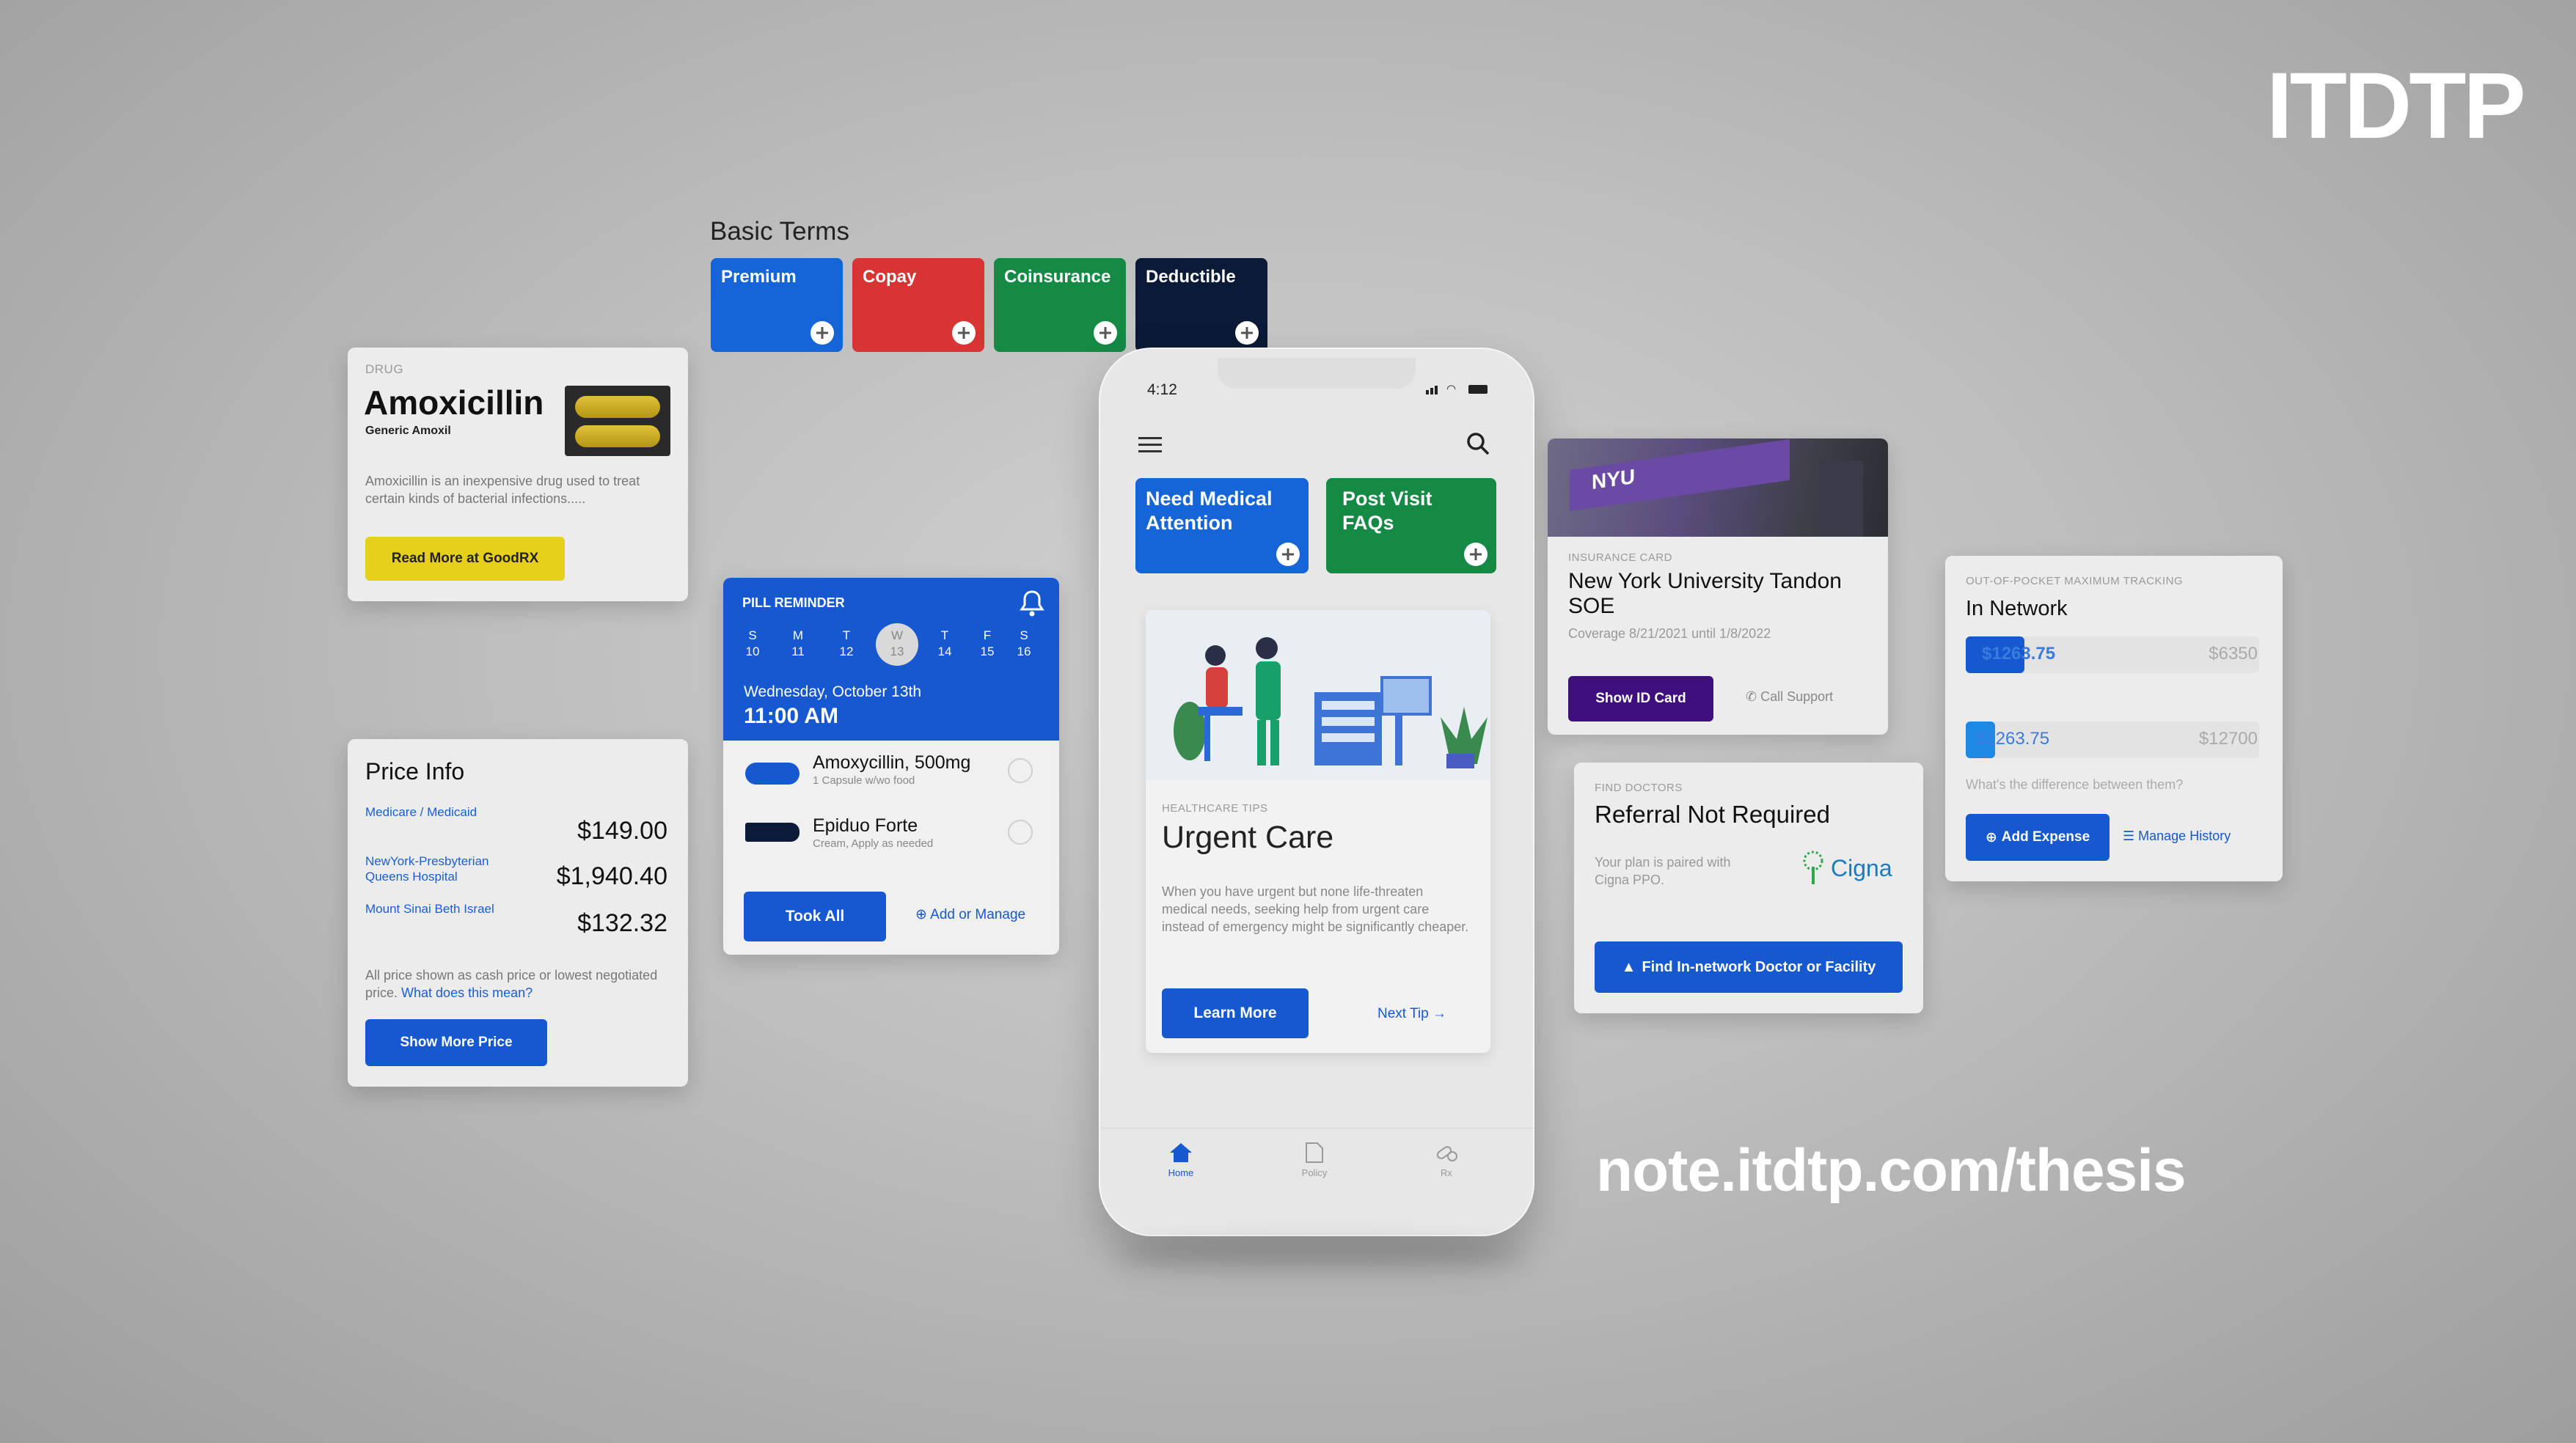 This screenshot has height=1443, width=2576. I want to click on term-copay: Copay, so click(918, 305).